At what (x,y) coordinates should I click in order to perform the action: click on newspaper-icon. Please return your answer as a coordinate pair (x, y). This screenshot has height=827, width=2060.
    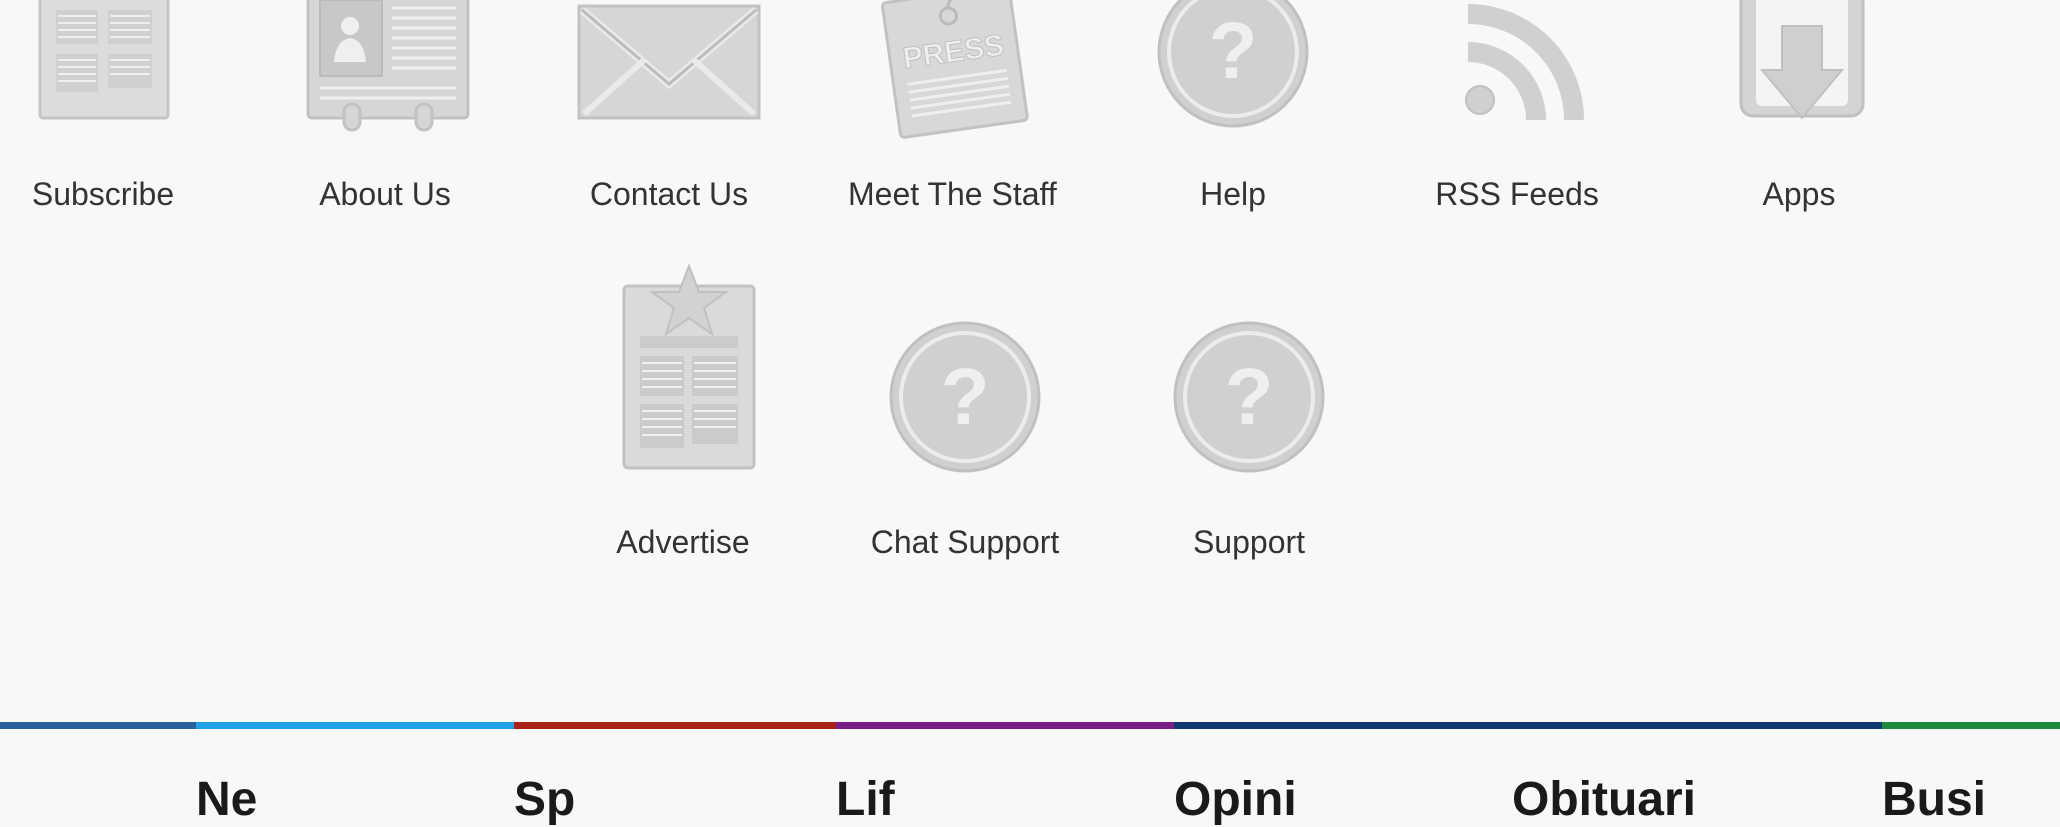
    Looking at the image, I should click on (105, 61).